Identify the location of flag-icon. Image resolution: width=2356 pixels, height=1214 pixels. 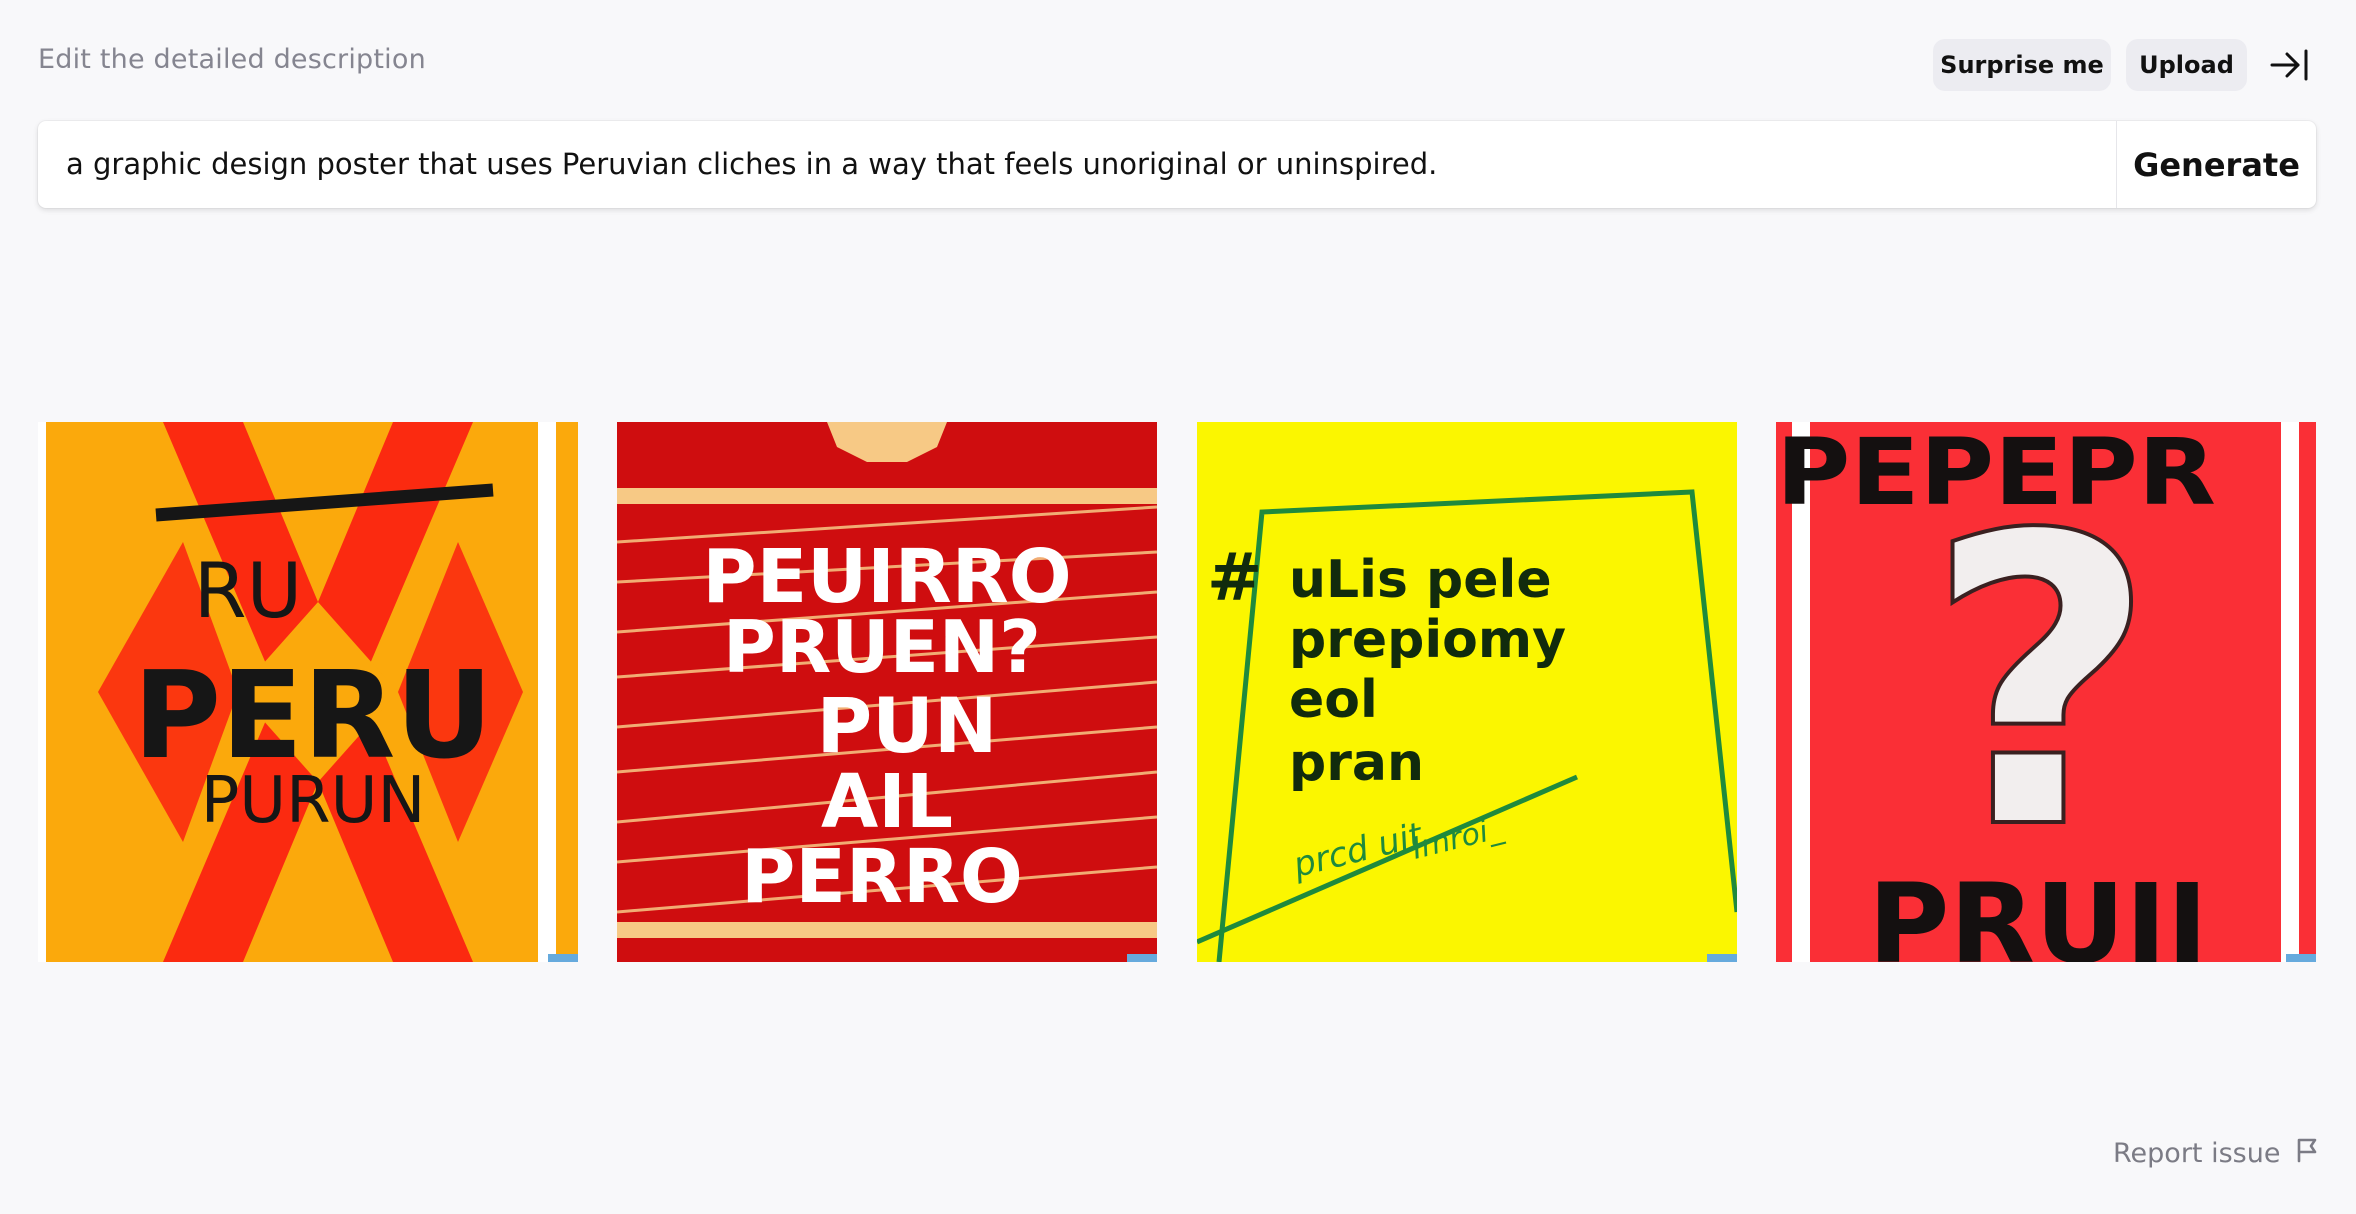
(2307, 1153).